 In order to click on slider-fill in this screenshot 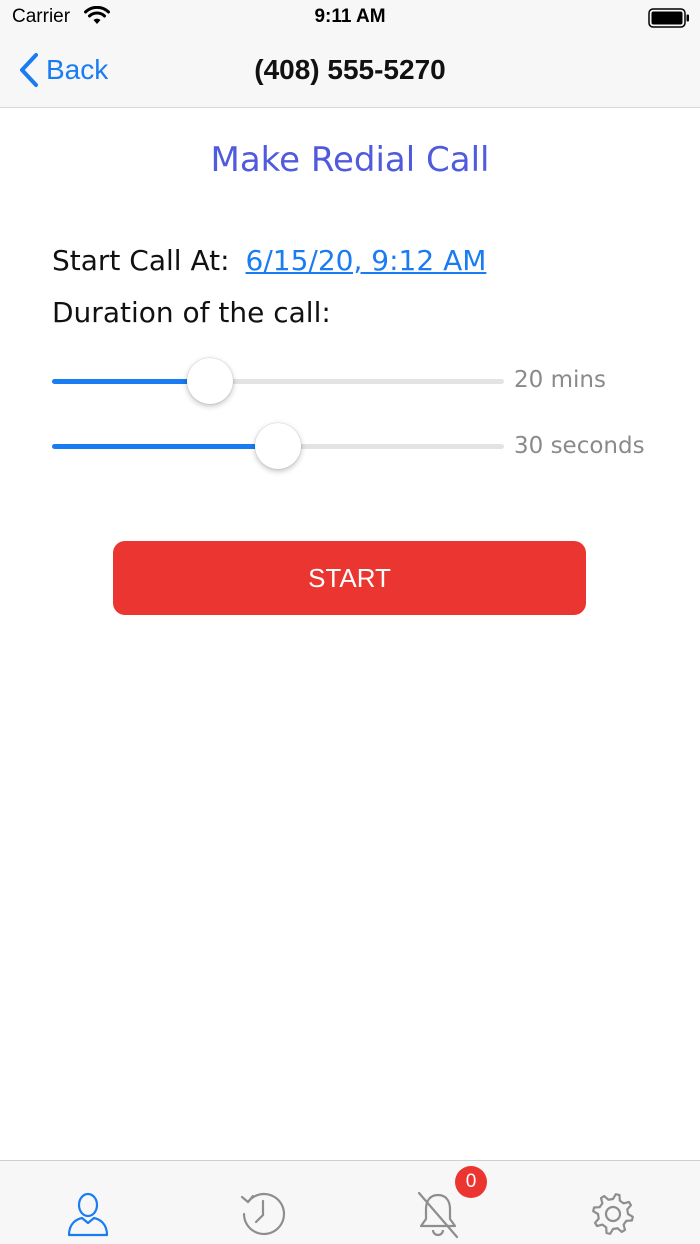, I will do `click(165, 446)`.